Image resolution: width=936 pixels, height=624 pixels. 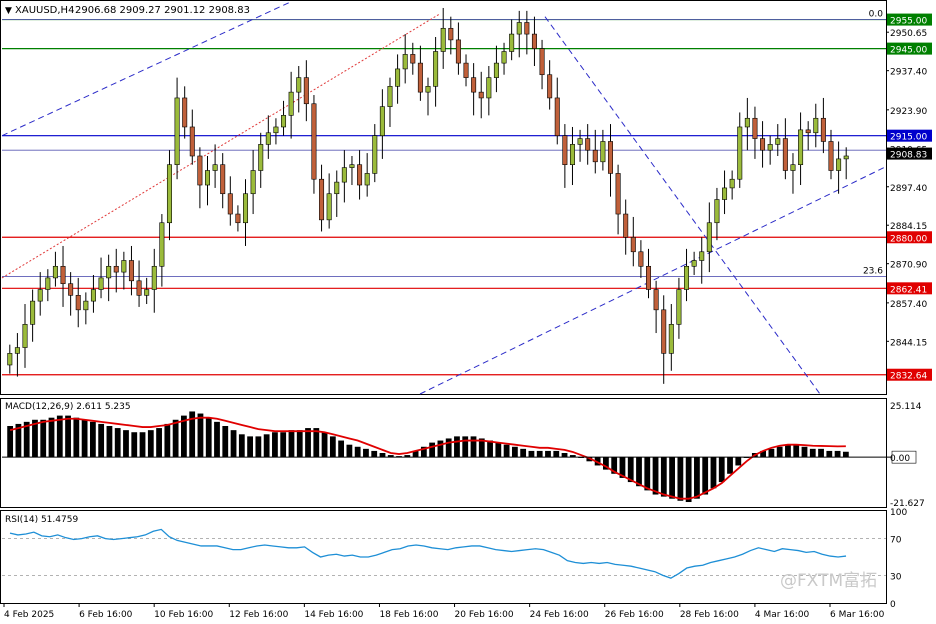 I want to click on price-tag-6: 2832.64, so click(x=909, y=375).